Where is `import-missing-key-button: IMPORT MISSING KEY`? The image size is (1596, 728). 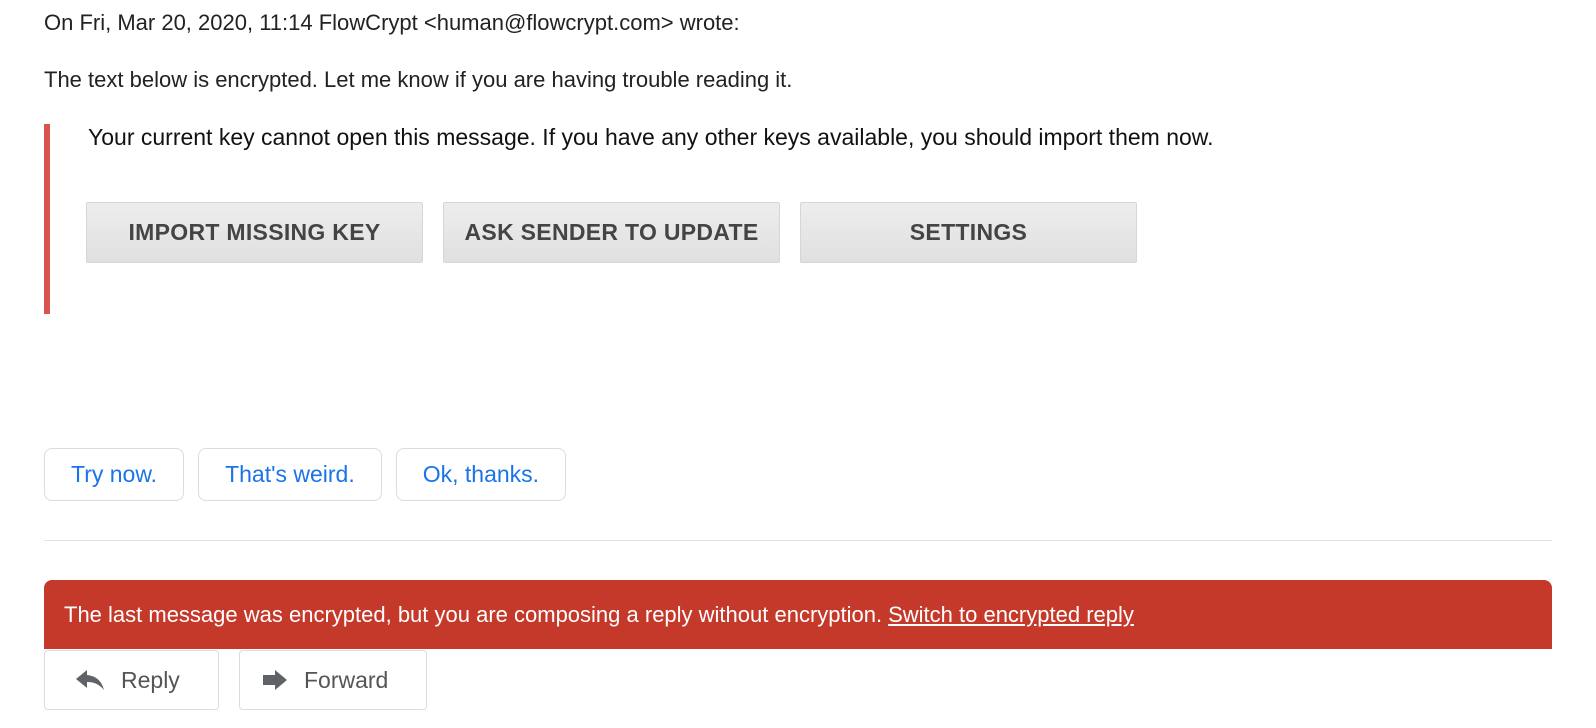 import-missing-key-button: IMPORT MISSING KEY is located at coordinates (254, 232).